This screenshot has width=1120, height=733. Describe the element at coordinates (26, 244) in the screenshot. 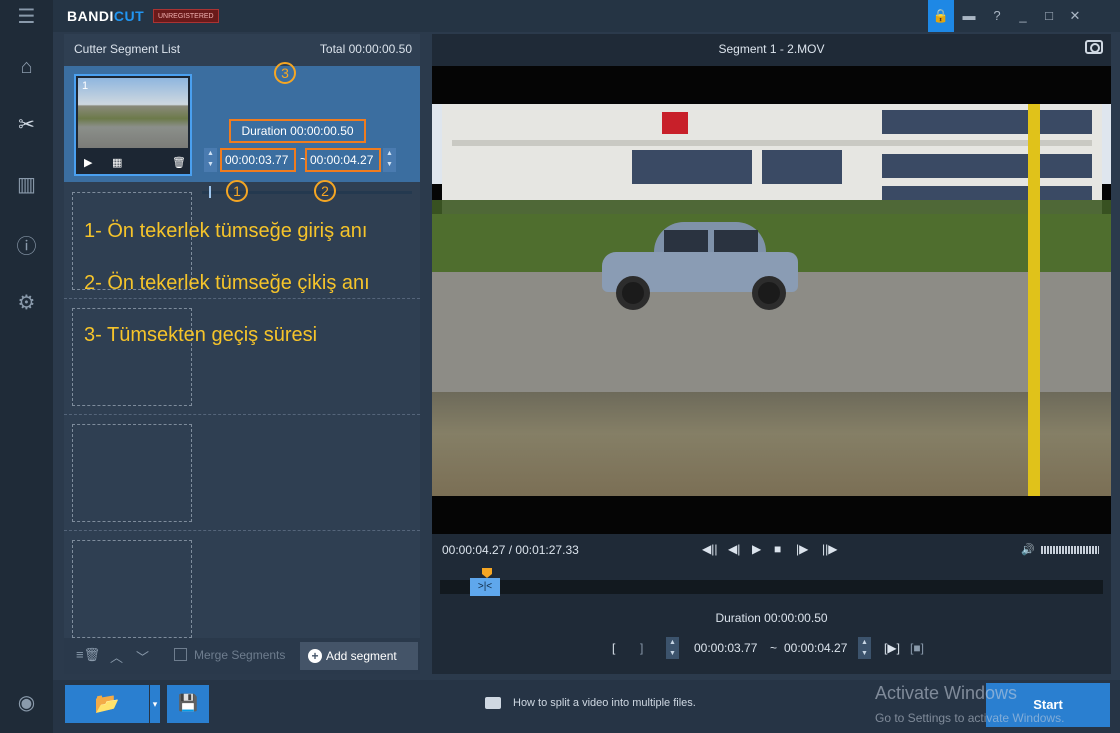

I see `info-icon: ⓘ` at that location.